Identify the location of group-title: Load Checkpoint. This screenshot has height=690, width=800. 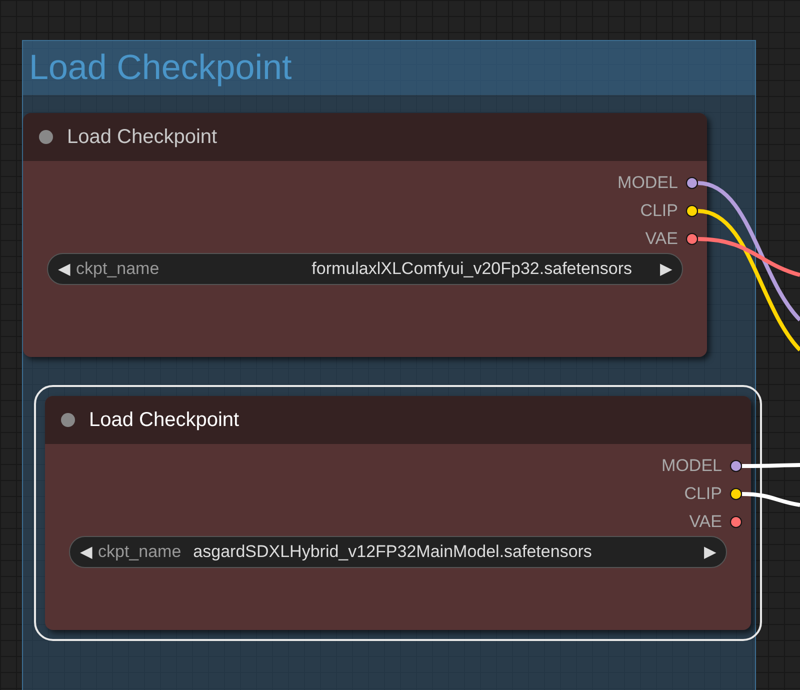
(389, 68).